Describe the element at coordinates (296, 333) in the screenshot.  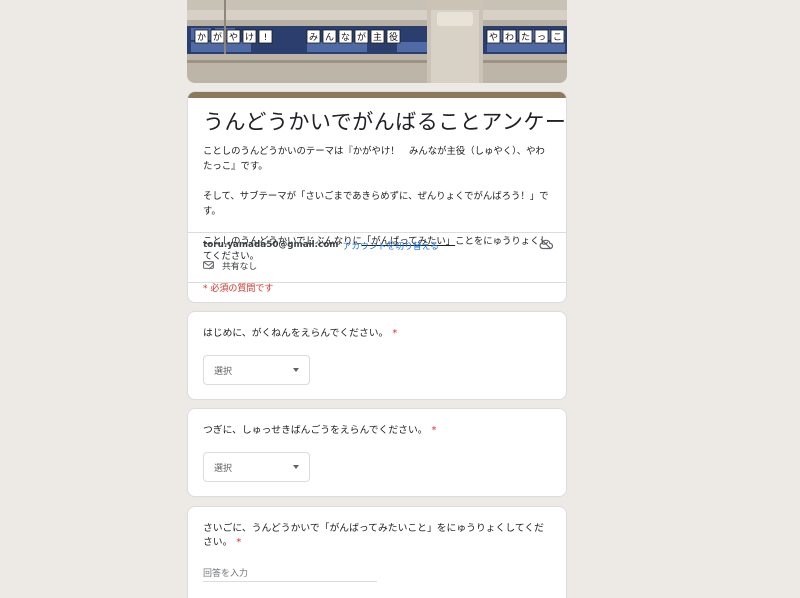
I see `question-label: はじめに、がくねんをえらんでください。` at that location.